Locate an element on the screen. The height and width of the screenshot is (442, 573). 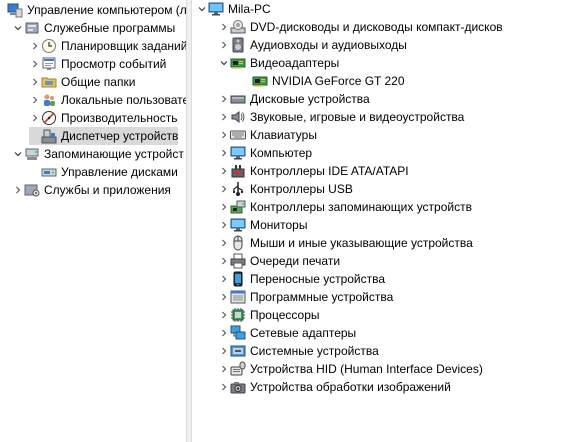
mouse-icon is located at coordinates (238, 243).